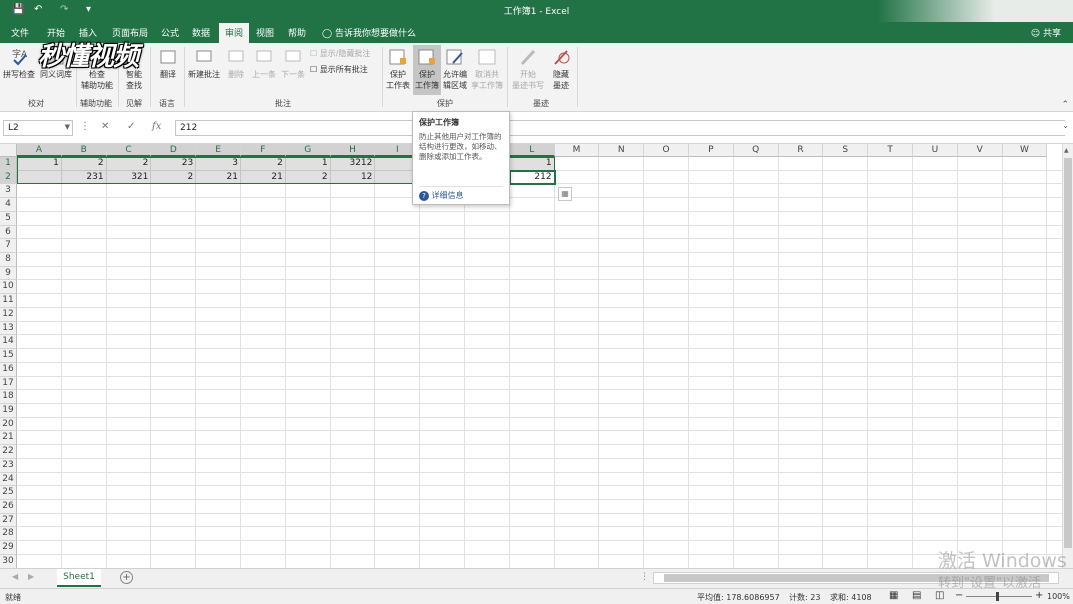 Image resolution: width=1073 pixels, height=604 pixels. Describe the element at coordinates (8, 246) in the screenshot. I see `row-header: 7` at that location.